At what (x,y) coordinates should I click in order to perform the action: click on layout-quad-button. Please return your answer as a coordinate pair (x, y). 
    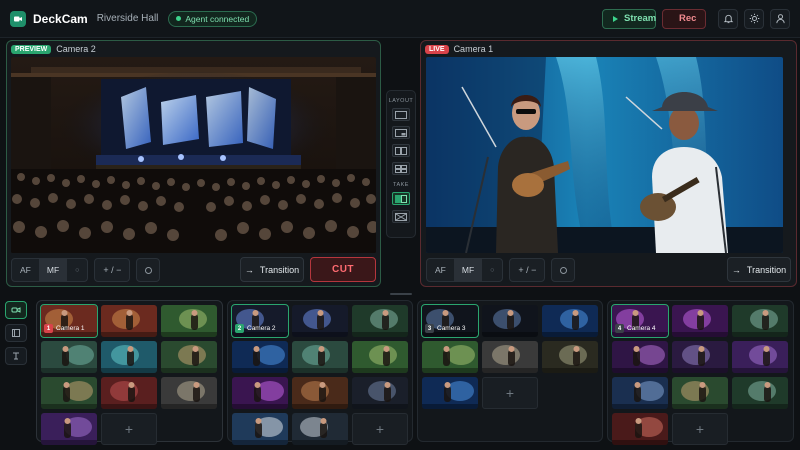
    Looking at the image, I should click on (401, 168).